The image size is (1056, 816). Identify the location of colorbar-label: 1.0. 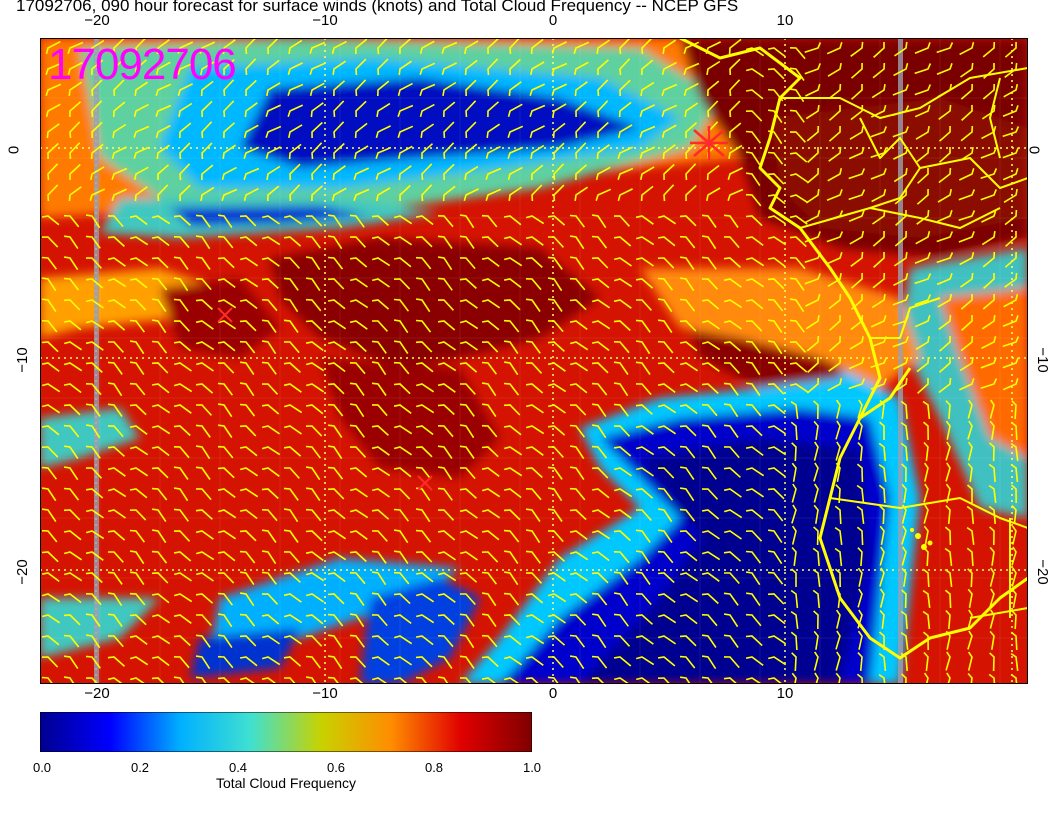
(532, 767).